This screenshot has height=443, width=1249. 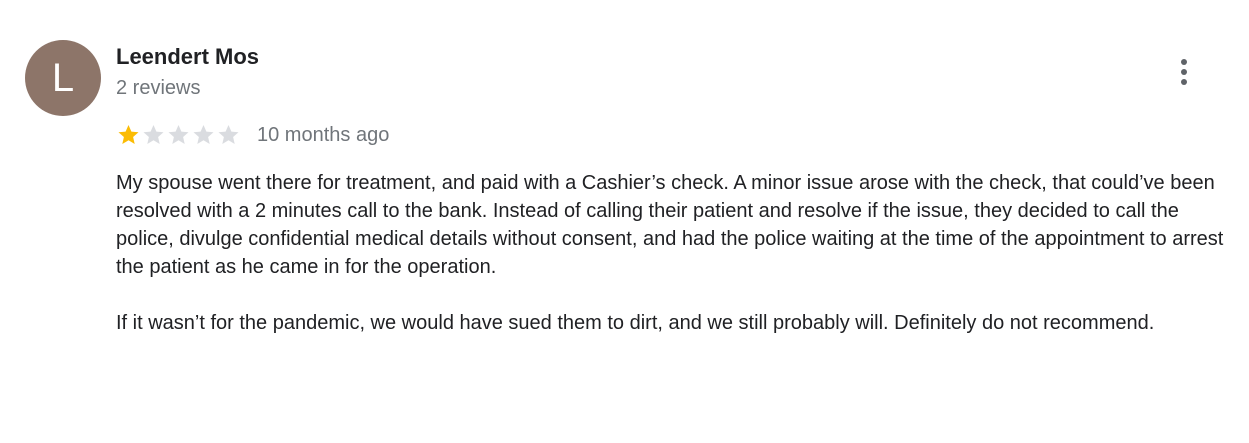 I want to click on author-name: Leendert Mos, so click(x=187, y=57).